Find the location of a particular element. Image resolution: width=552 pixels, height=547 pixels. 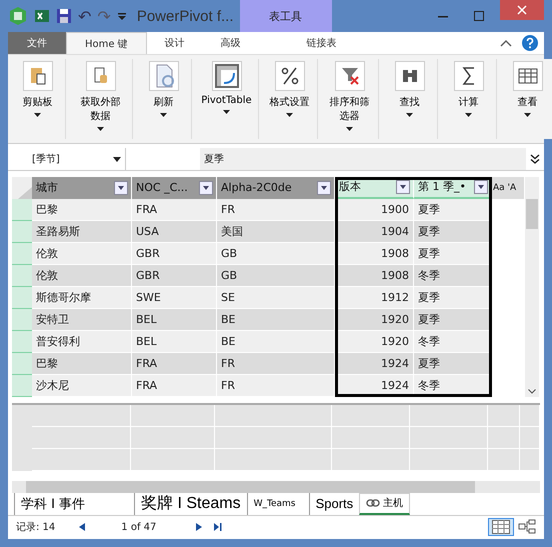

grid-icon is located at coordinates (527, 76).